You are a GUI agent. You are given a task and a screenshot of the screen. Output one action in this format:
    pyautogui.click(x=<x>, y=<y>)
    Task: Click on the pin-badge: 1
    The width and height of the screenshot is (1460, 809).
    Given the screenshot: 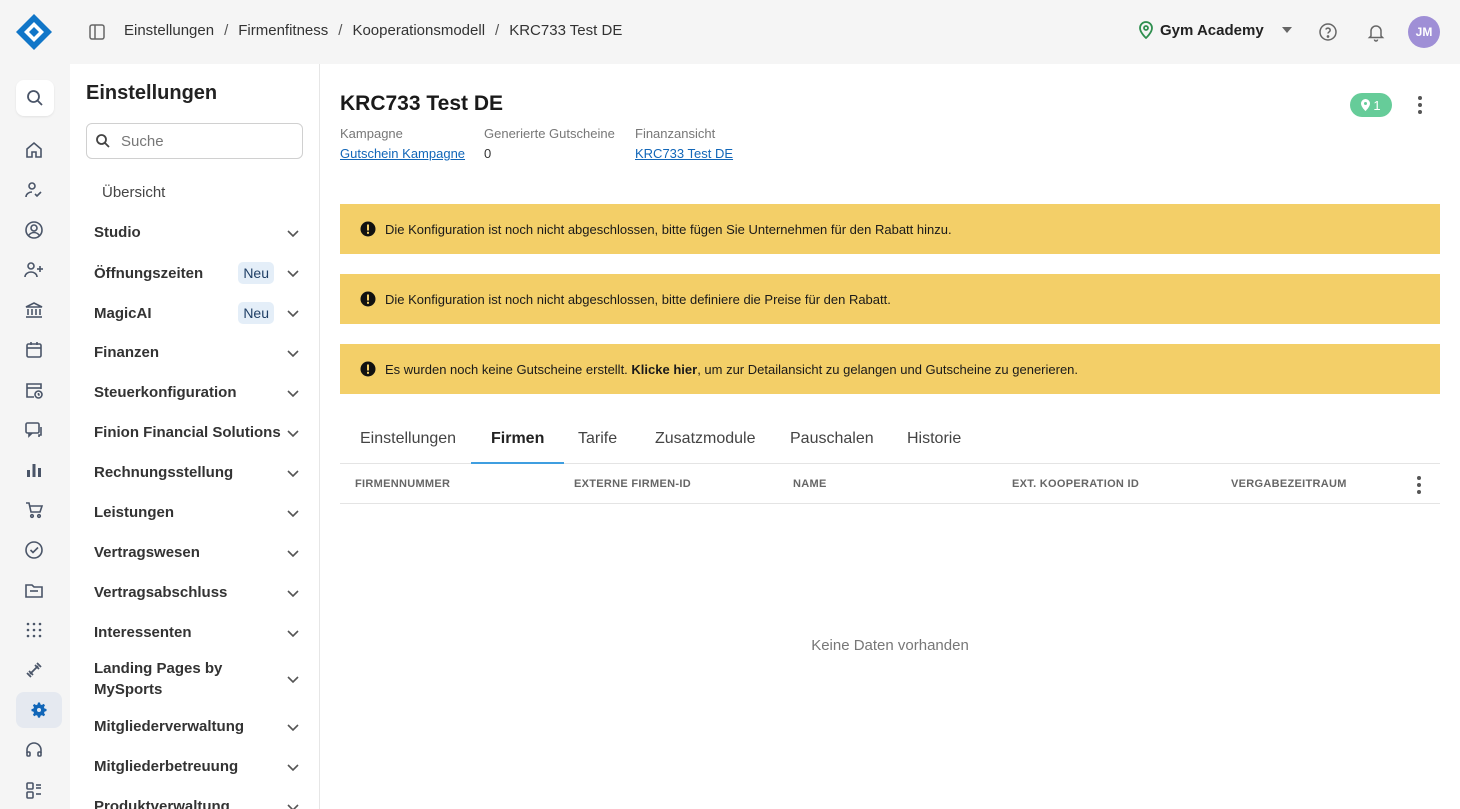 What is the action you would take?
    pyautogui.click(x=1371, y=105)
    